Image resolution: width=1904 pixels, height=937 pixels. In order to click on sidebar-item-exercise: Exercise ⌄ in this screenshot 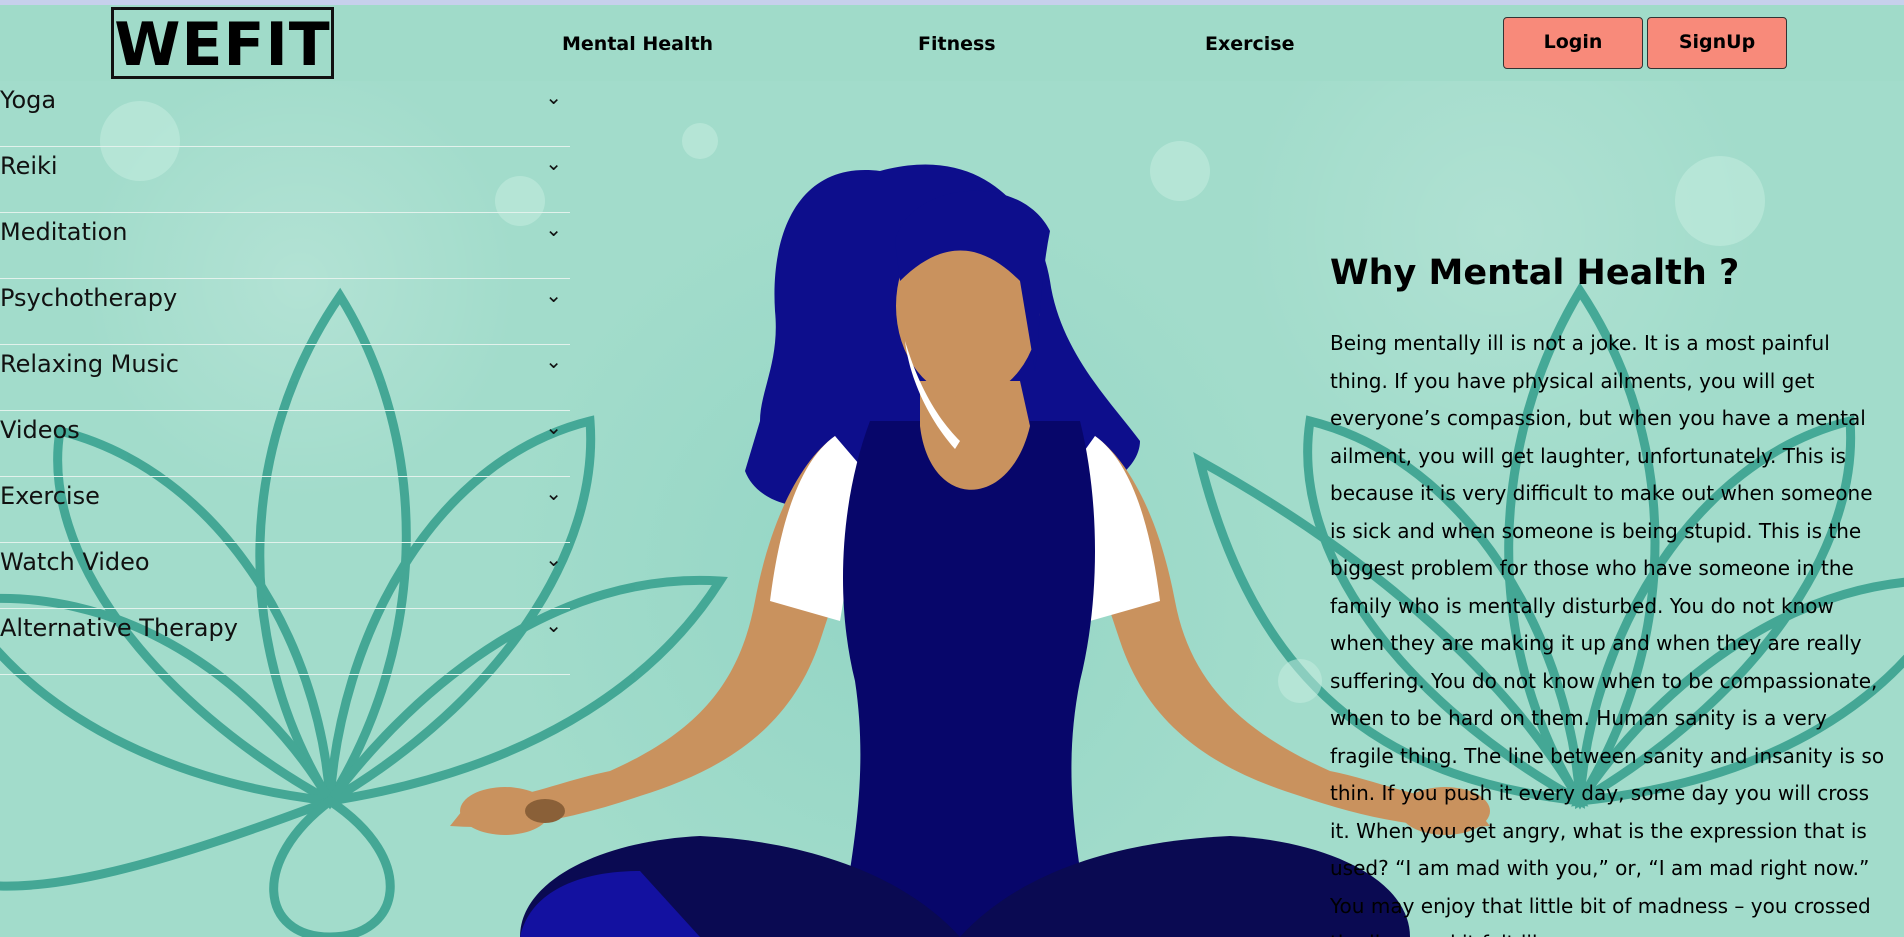, I will do `click(285, 510)`.